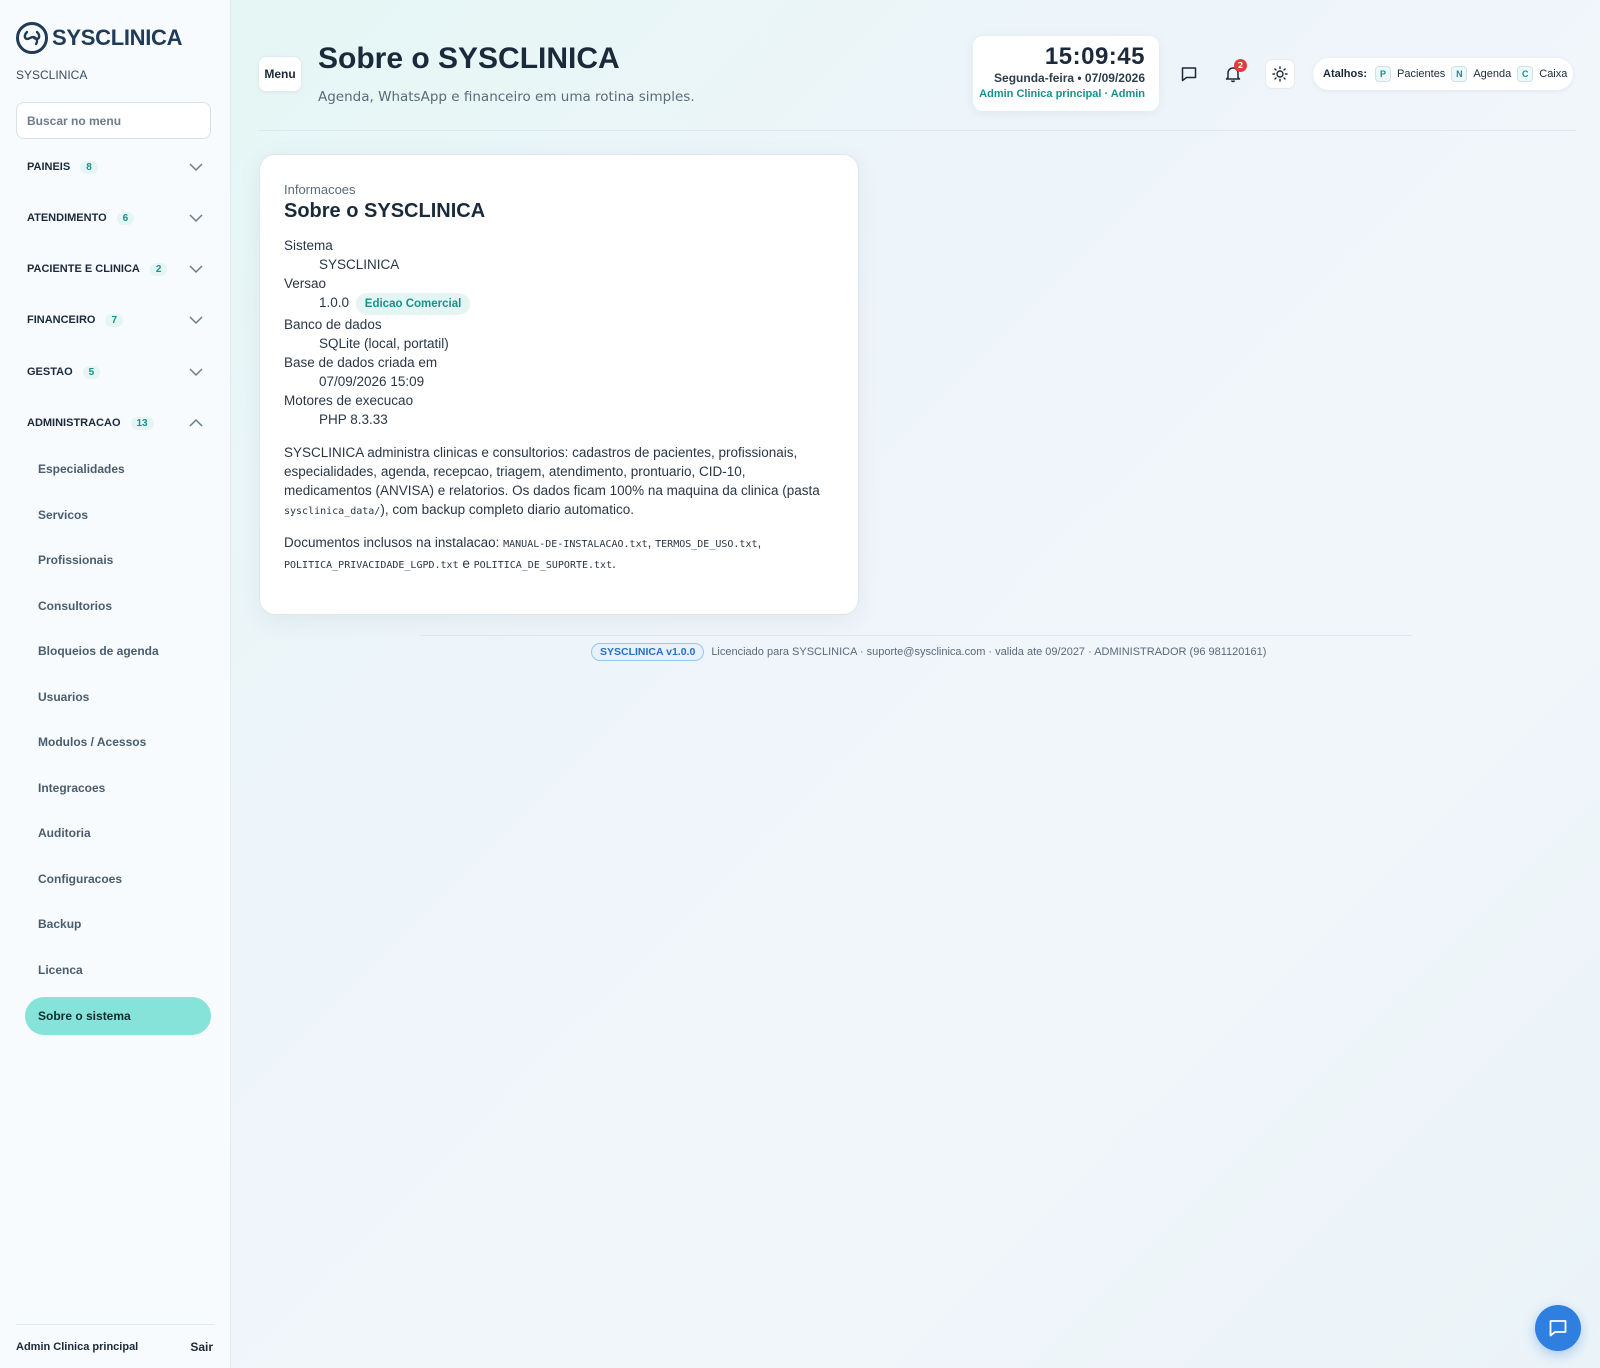 Image resolution: width=1600 pixels, height=1368 pixels. Describe the element at coordinates (353, 419) in the screenshot. I see `engines-value: PHP 8.3.33` at that location.